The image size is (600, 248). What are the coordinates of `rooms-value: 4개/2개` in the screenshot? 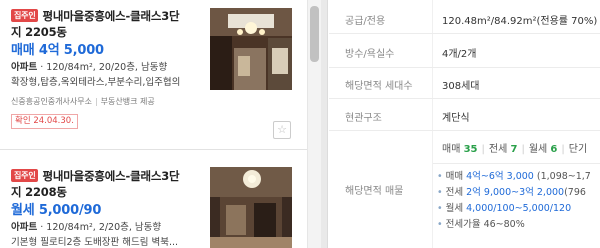 It's located at (459, 54).